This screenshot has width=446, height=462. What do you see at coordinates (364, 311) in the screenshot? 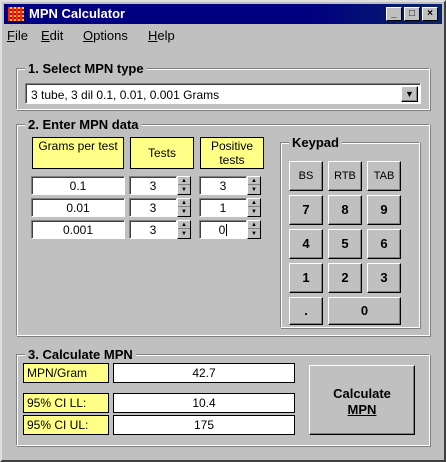
I see `key-0: 0` at bounding box center [364, 311].